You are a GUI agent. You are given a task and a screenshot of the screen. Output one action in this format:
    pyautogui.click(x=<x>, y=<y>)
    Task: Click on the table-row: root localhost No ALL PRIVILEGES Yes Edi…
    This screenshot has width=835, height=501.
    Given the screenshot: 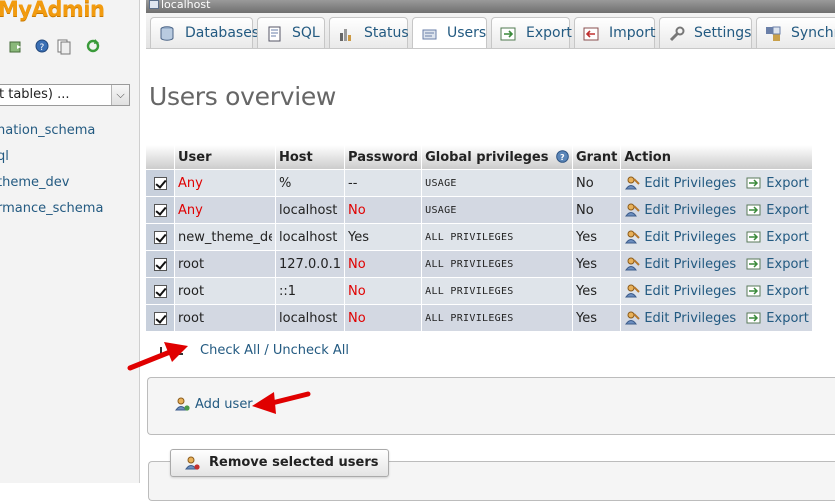 What is the action you would take?
    pyautogui.click(x=479, y=317)
    